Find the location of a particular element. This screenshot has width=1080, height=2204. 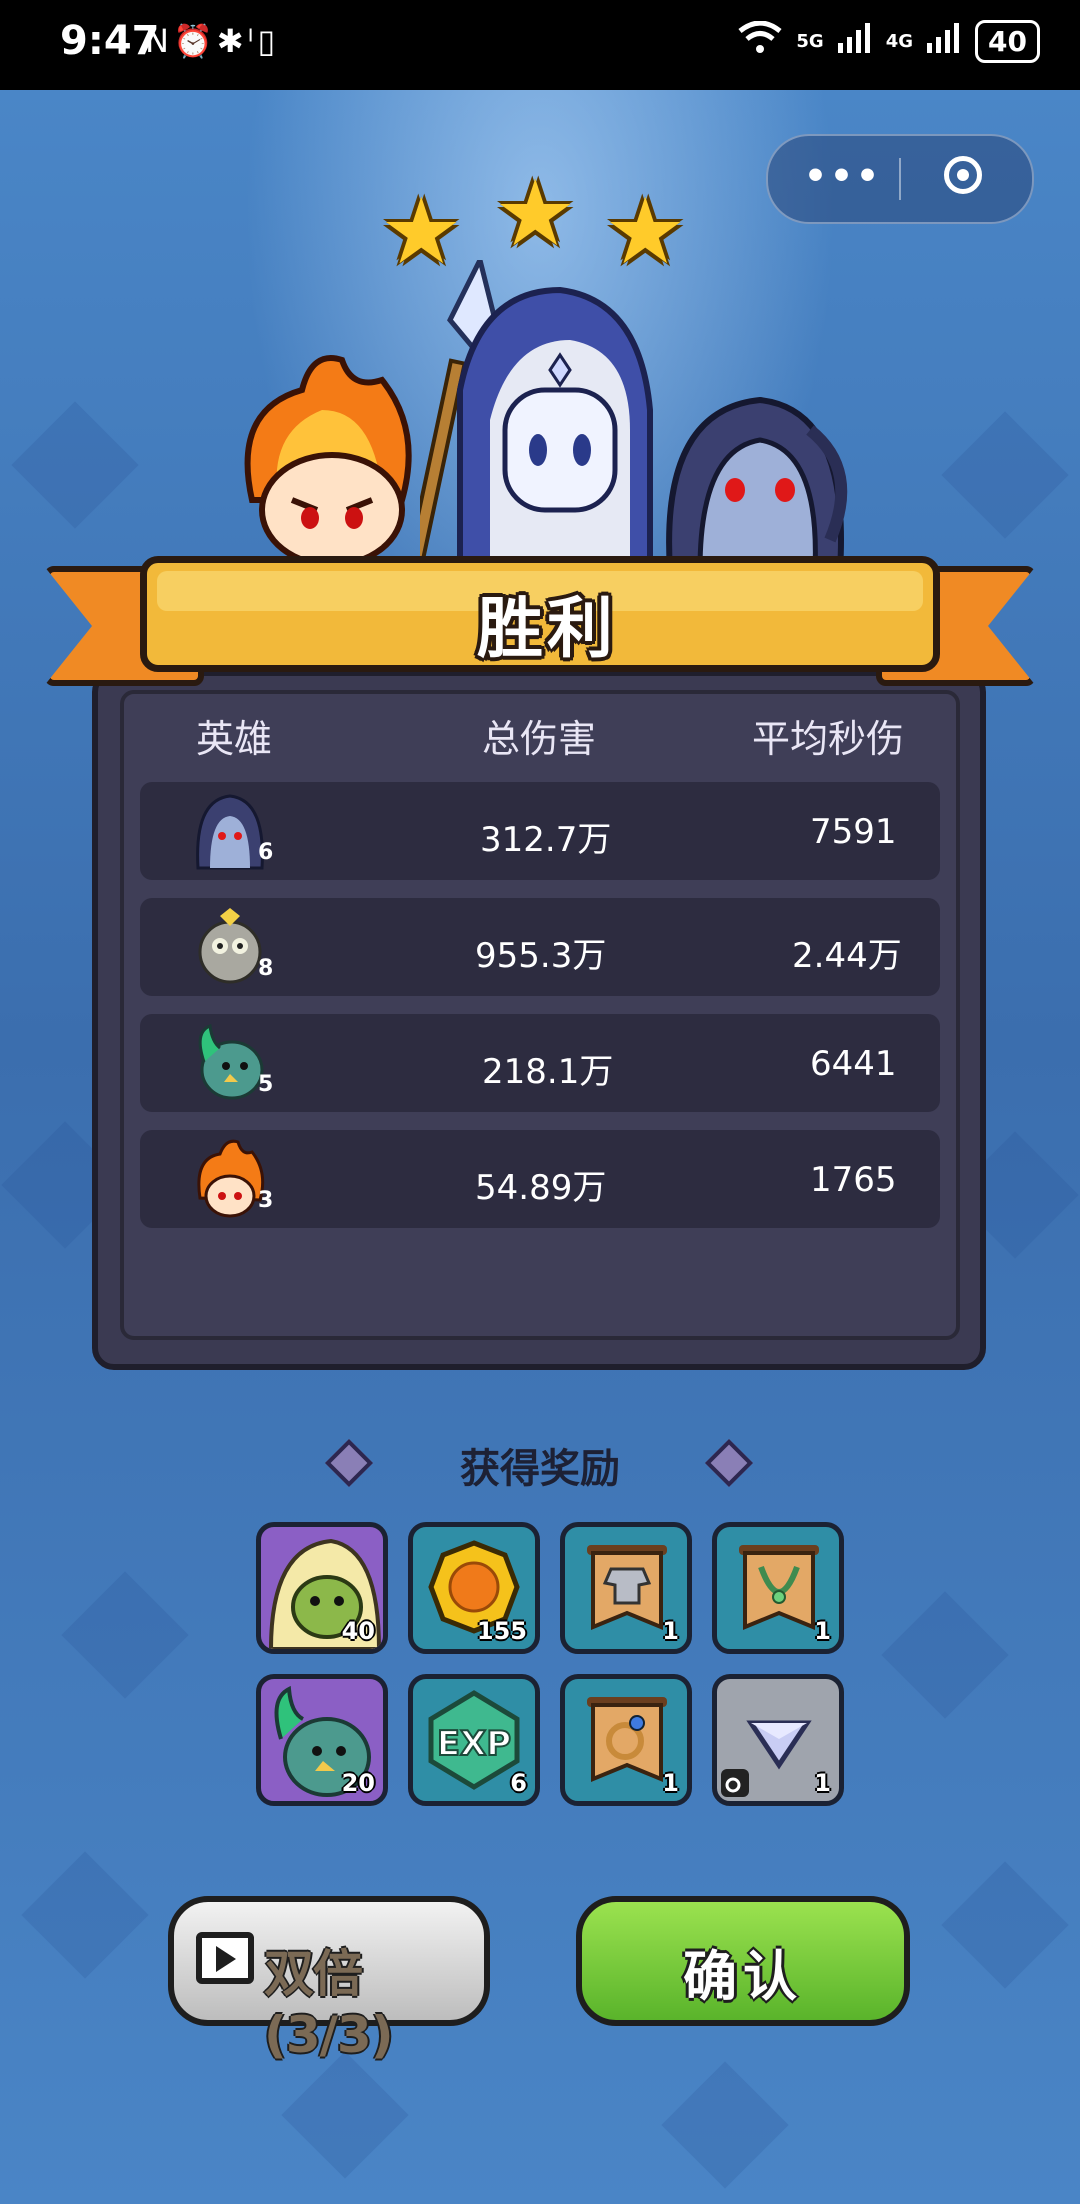

svg-text: EXP is located at coordinates (474, 1744).